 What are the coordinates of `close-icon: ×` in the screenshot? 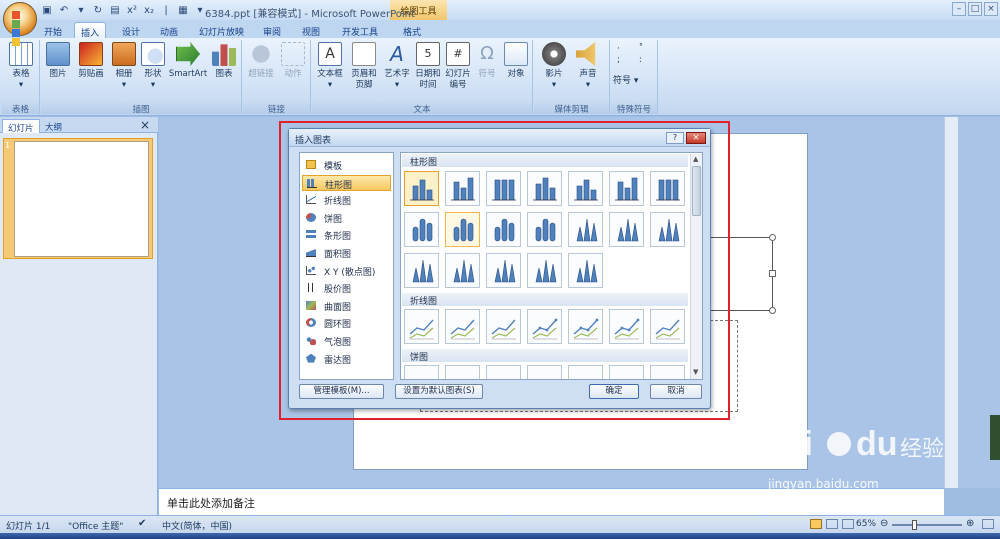 It's located at (991, 9).